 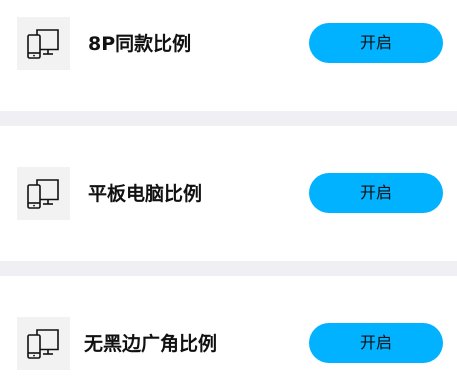 I want to click on option-label: 8P同款比例, so click(x=140, y=44).